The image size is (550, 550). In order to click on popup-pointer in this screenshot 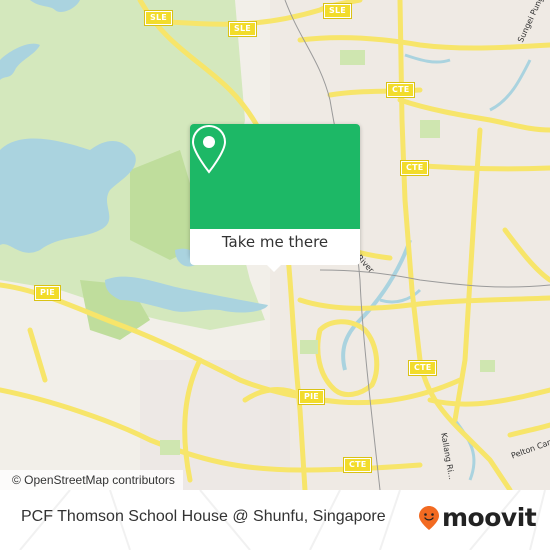, I will do `click(274, 267)`.